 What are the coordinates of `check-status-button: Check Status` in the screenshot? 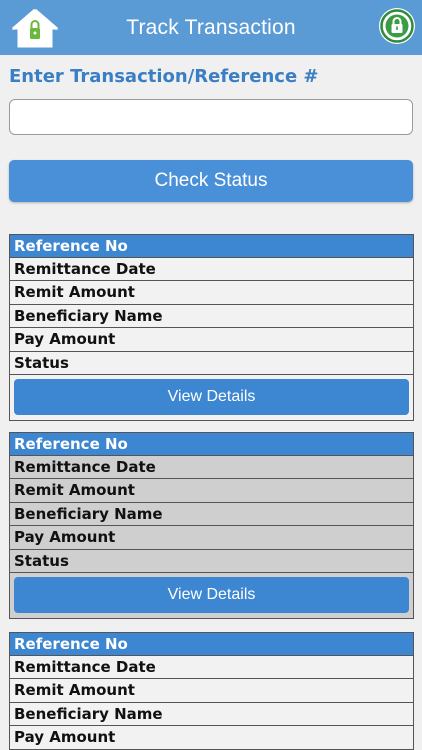 It's located at (211, 181).